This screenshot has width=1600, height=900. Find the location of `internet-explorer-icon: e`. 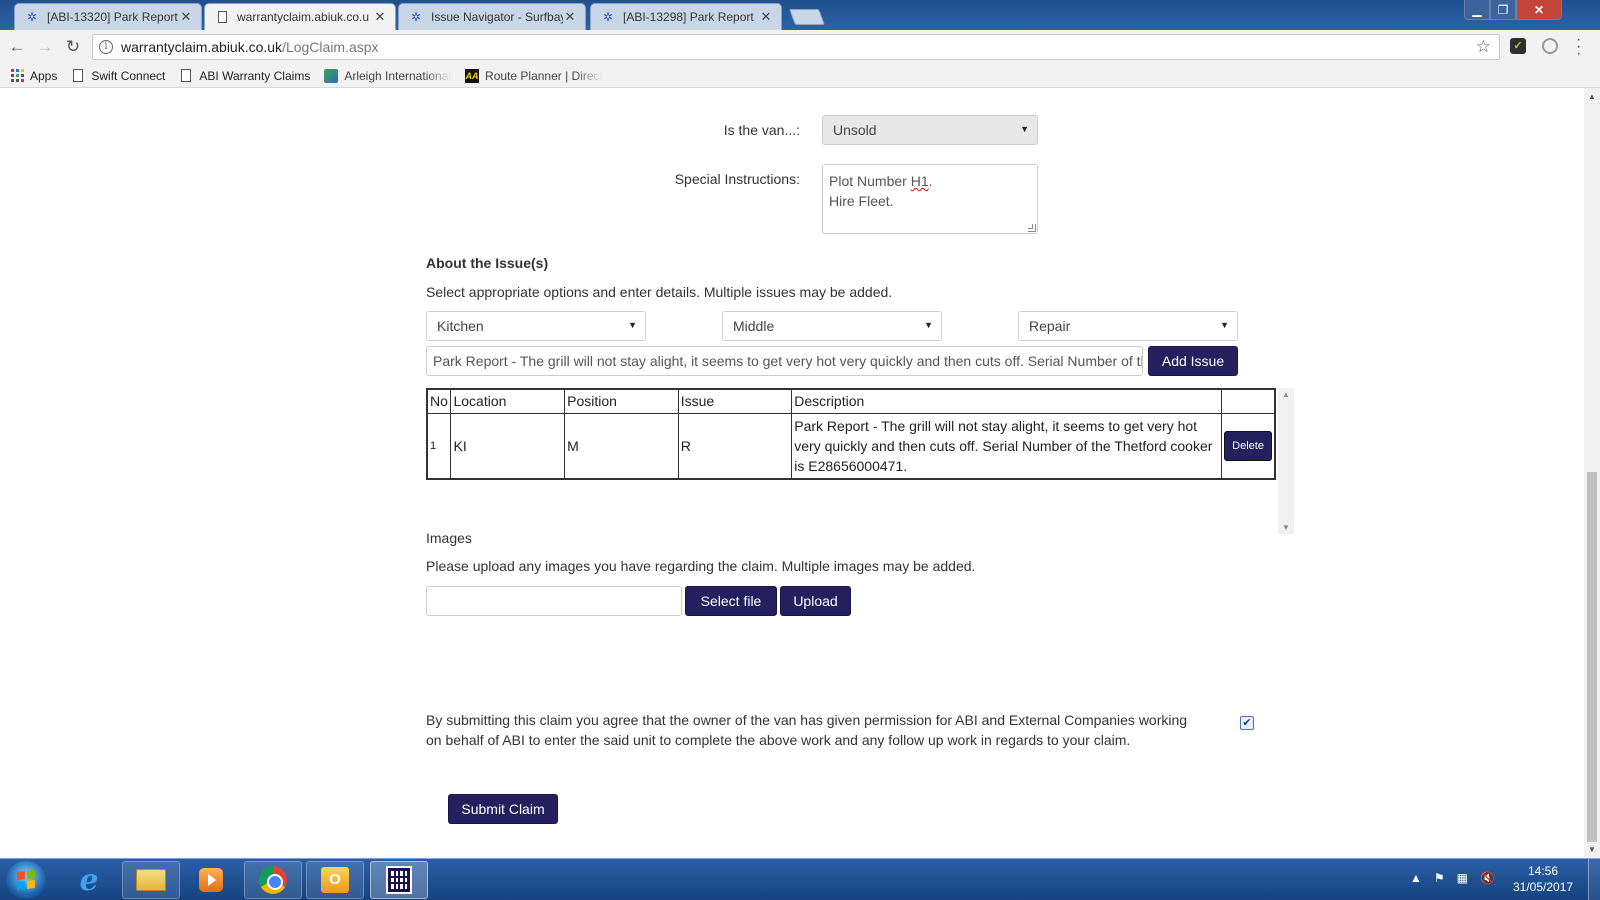

internet-explorer-icon: e is located at coordinates (89, 880).